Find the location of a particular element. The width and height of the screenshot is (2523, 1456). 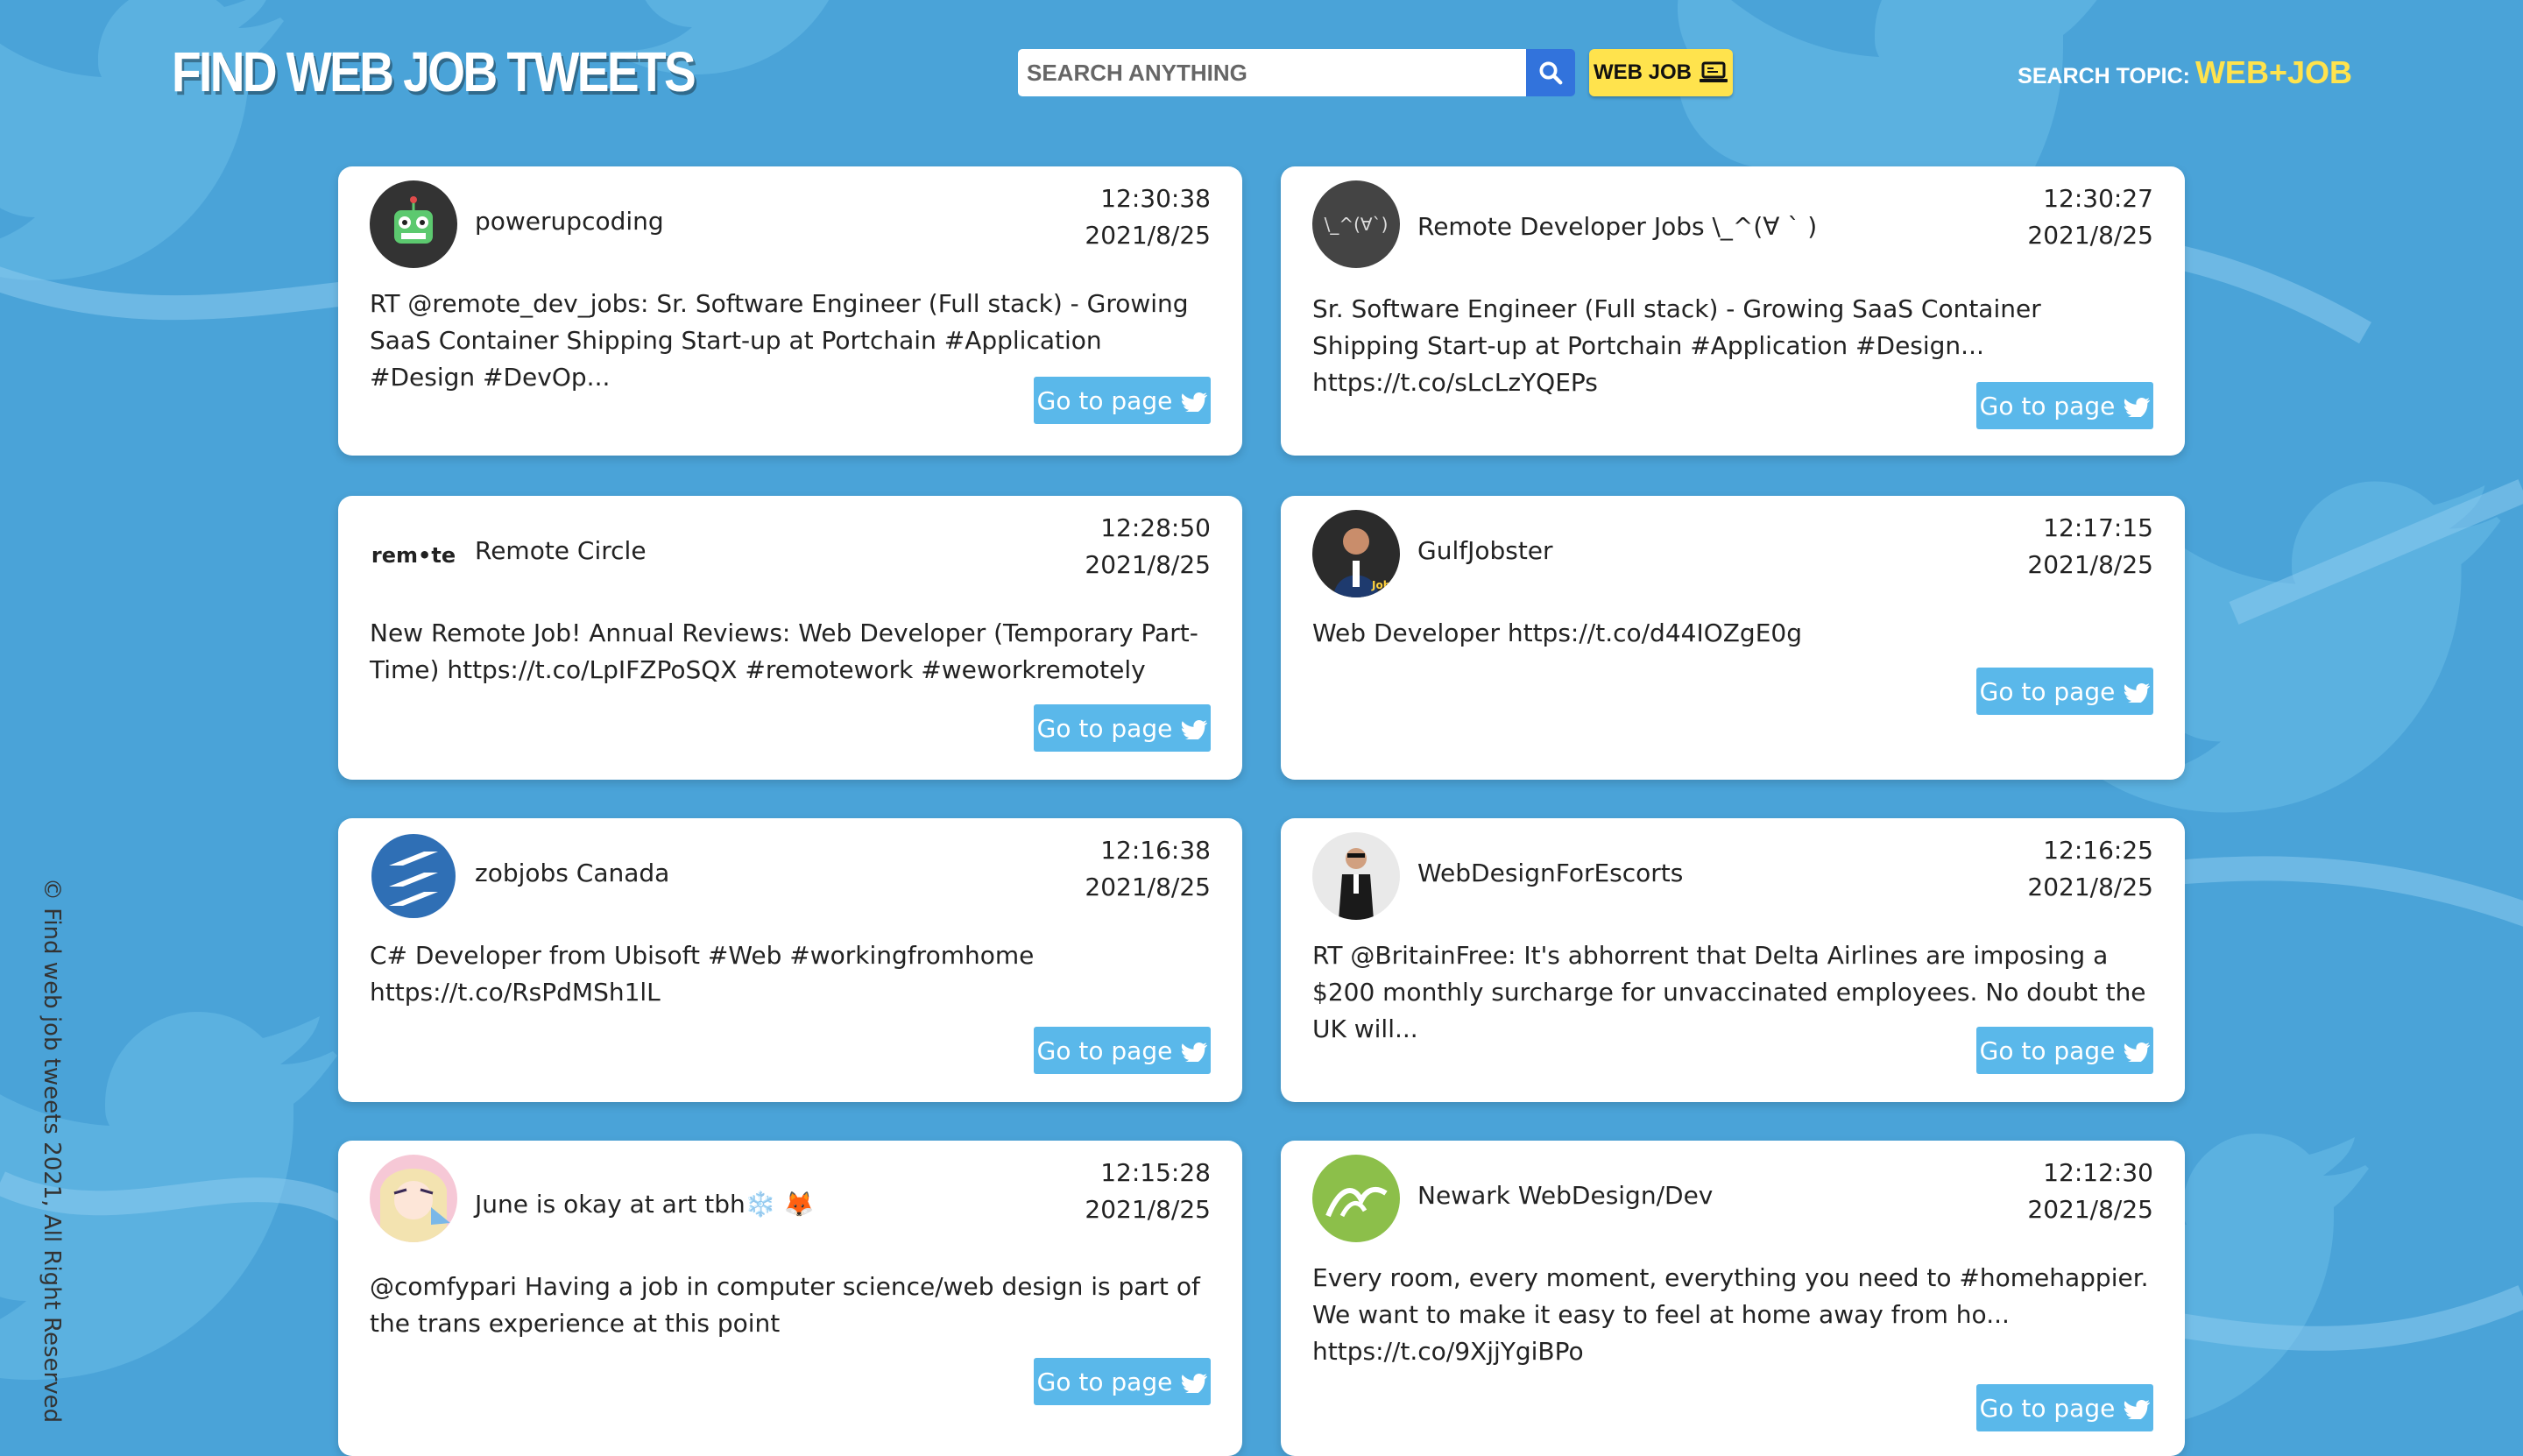

laptop-icon is located at coordinates (1714, 71).